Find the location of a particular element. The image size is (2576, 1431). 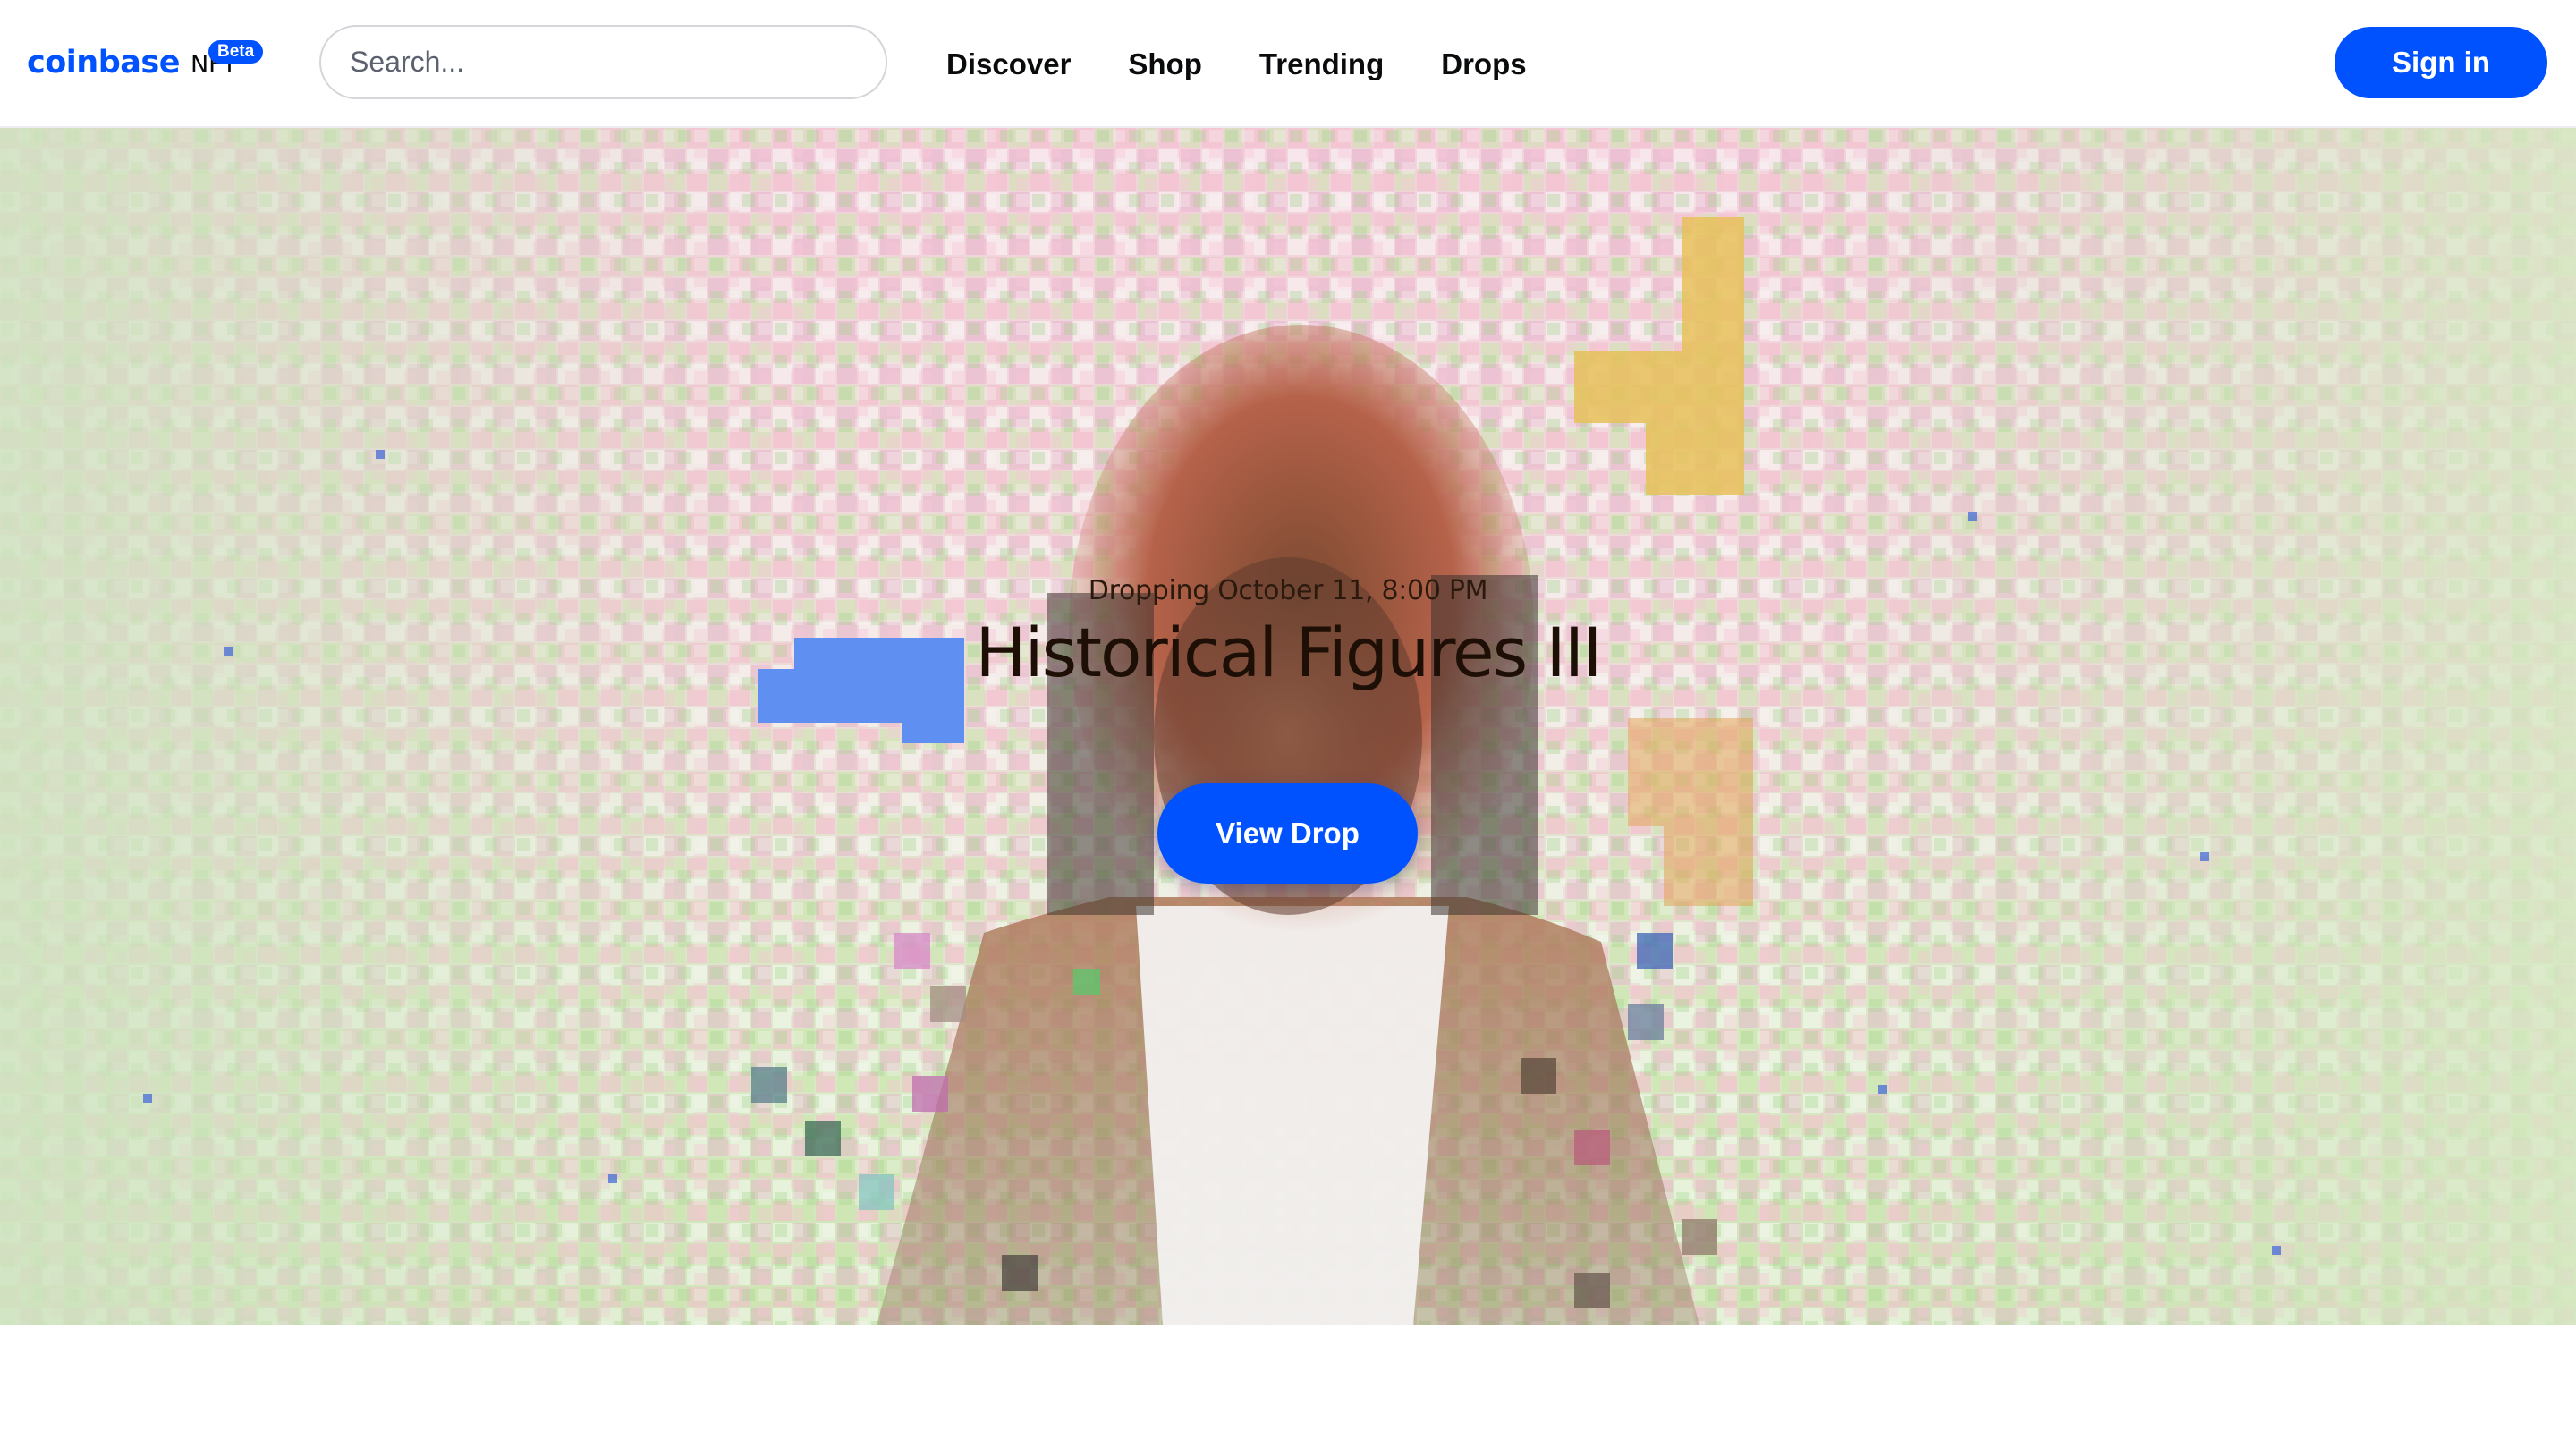

nav-shop: Shop is located at coordinates (1164, 64).